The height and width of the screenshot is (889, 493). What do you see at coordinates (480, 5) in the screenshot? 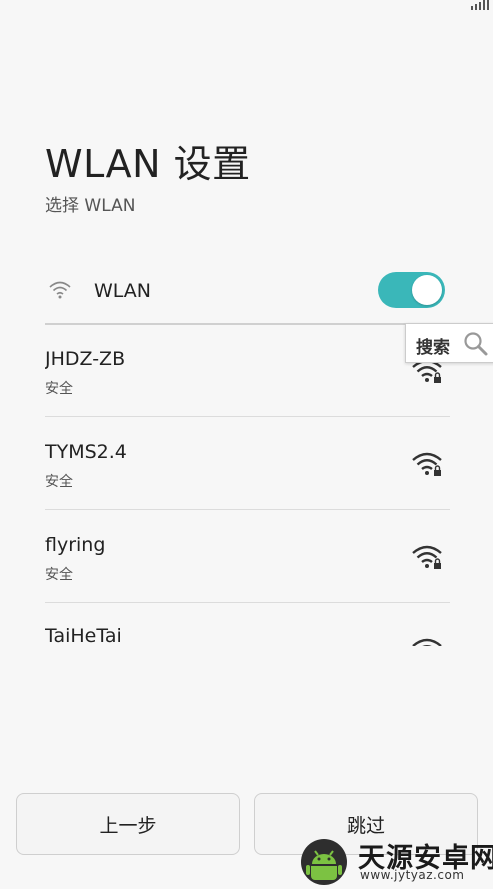
I see `signal-icon` at bounding box center [480, 5].